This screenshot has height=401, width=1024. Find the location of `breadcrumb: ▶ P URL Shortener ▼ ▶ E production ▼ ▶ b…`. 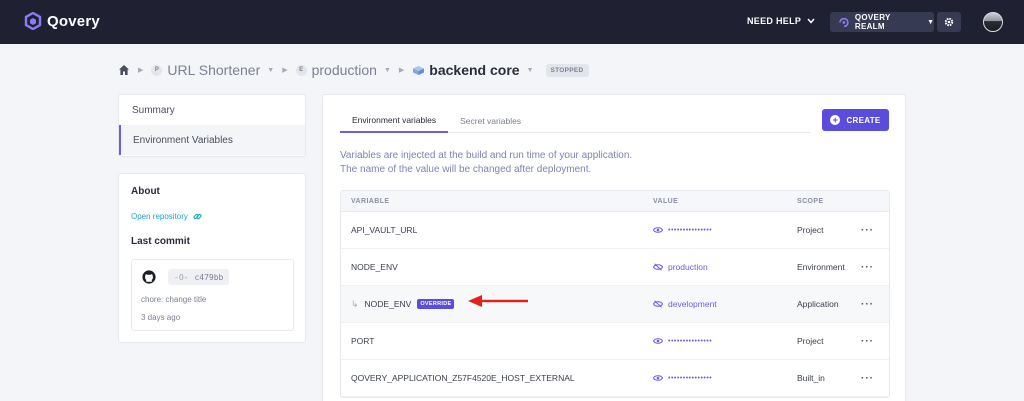

breadcrumb: ▶ P URL Shortener ▼ ▶ E production ▼ ▶ b… is located at coordinates (353, 70).